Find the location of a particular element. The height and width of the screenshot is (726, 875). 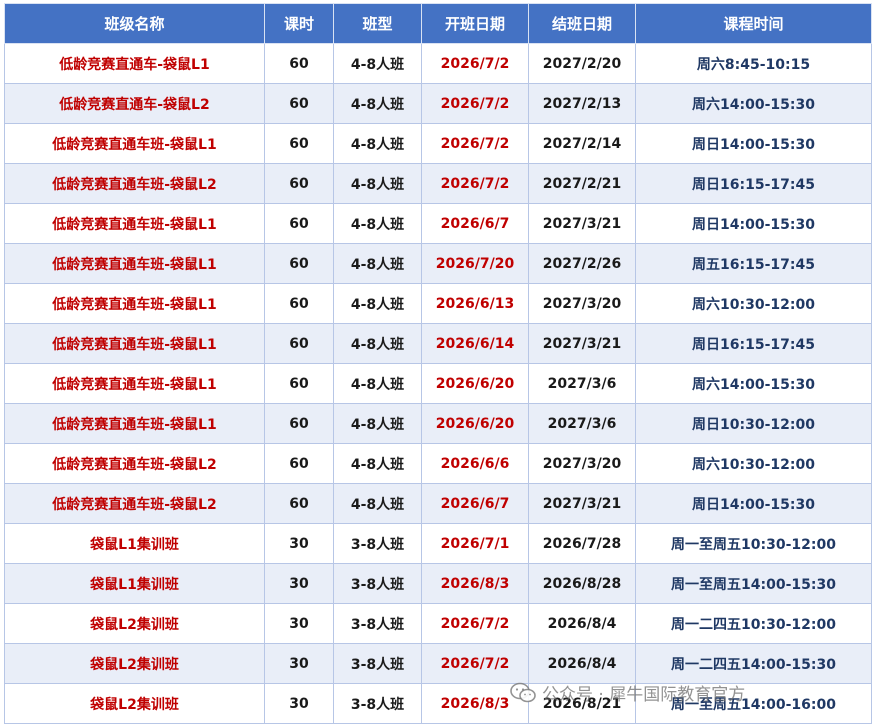

column-header-course-time: 课程时间 is located at coordinates (753, 23).